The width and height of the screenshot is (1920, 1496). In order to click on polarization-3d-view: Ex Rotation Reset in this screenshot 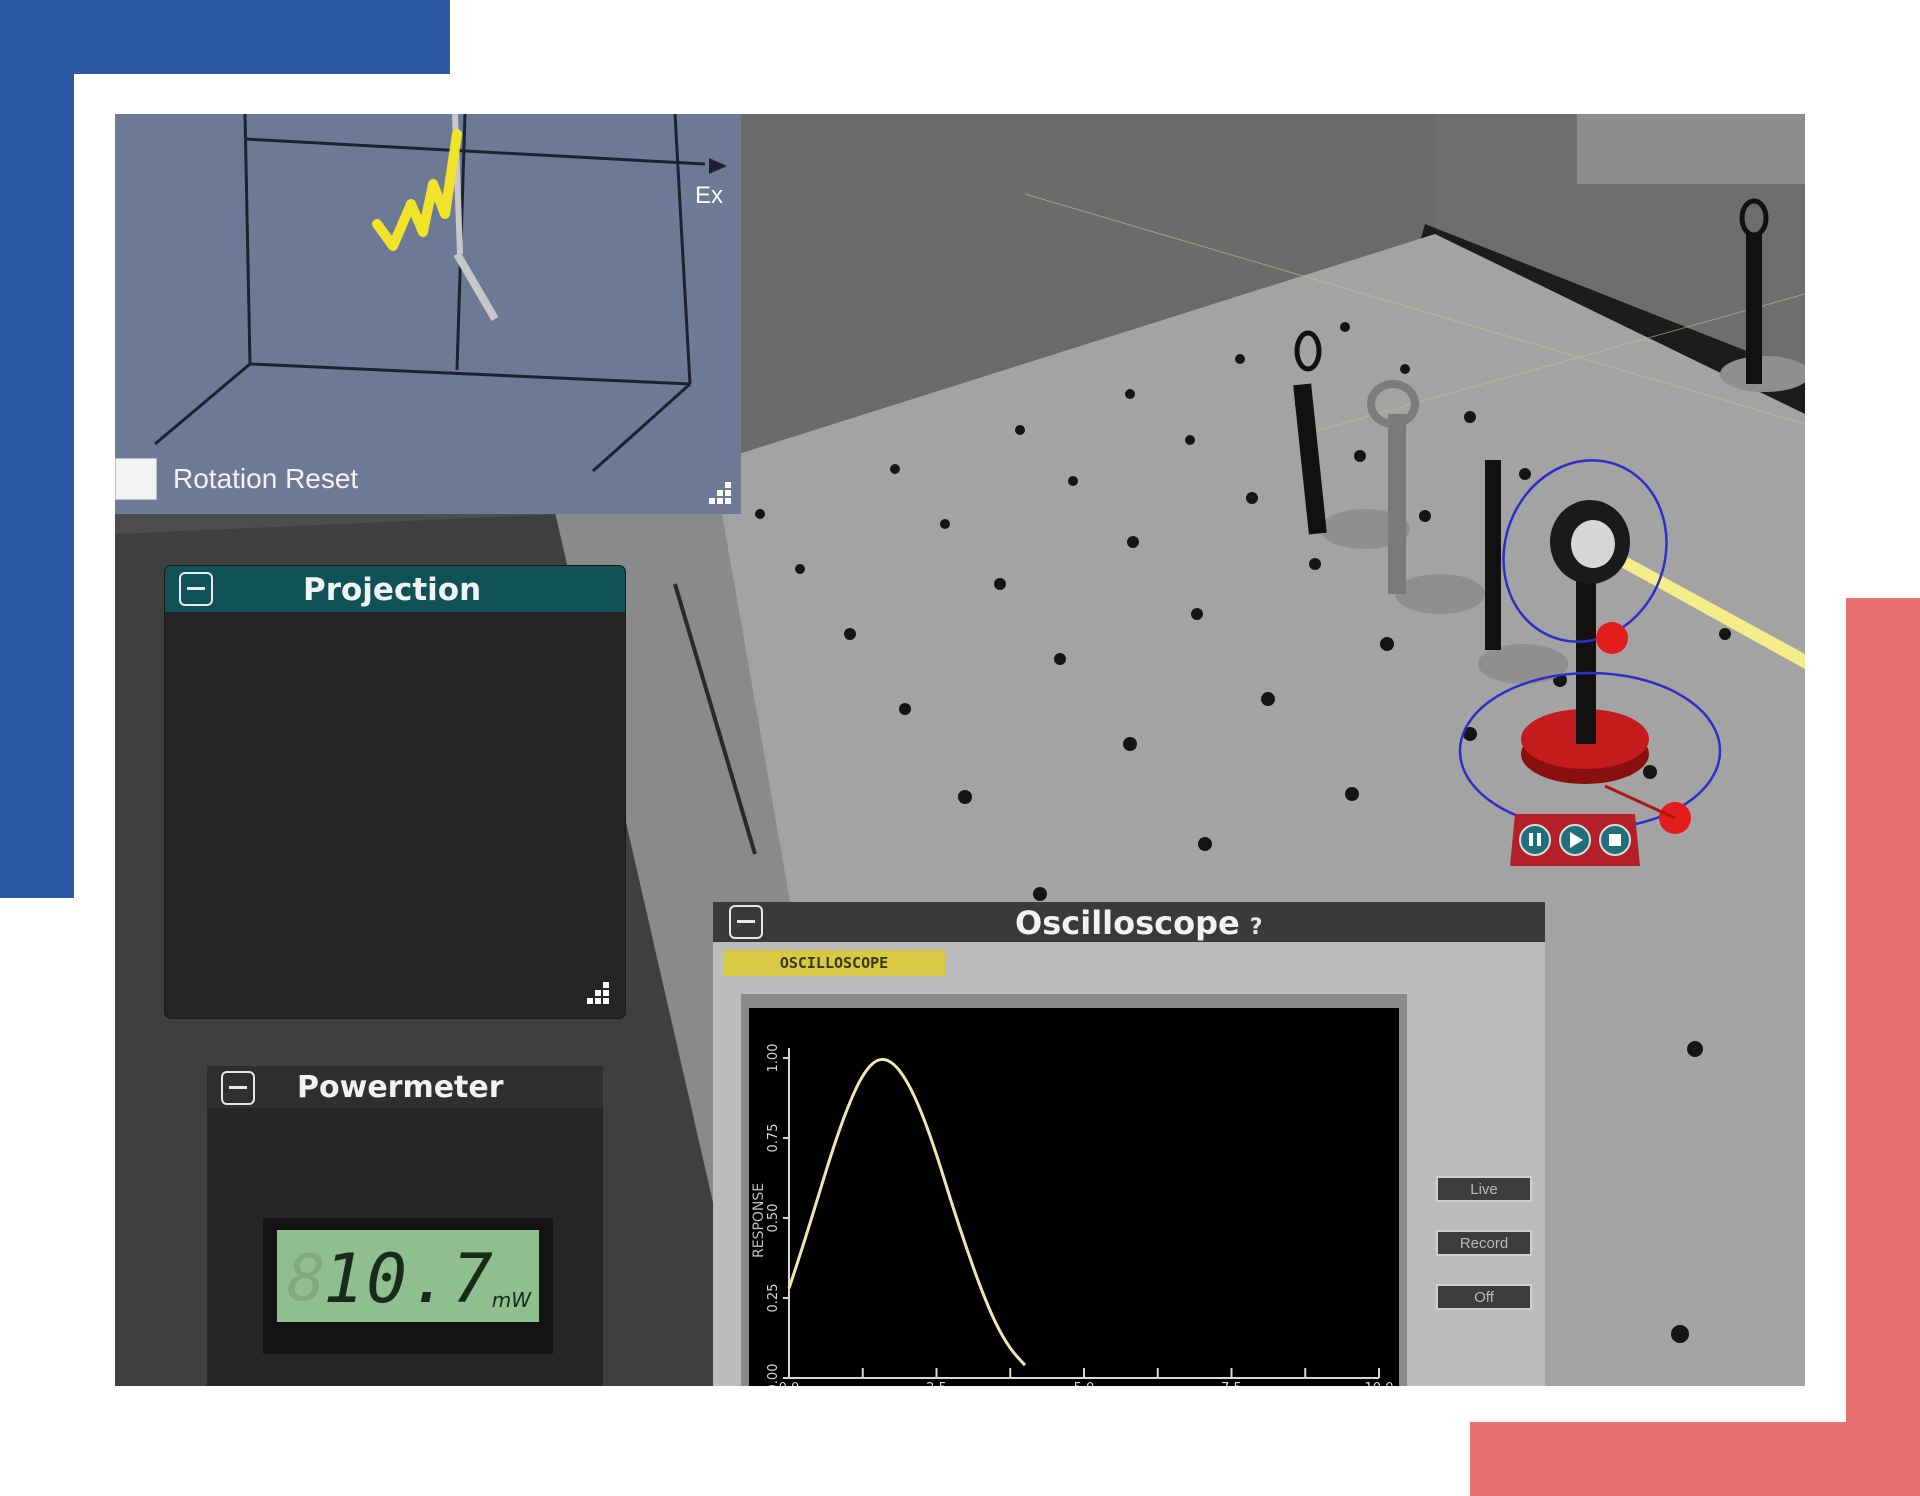, I will do `click(428, 314)`.